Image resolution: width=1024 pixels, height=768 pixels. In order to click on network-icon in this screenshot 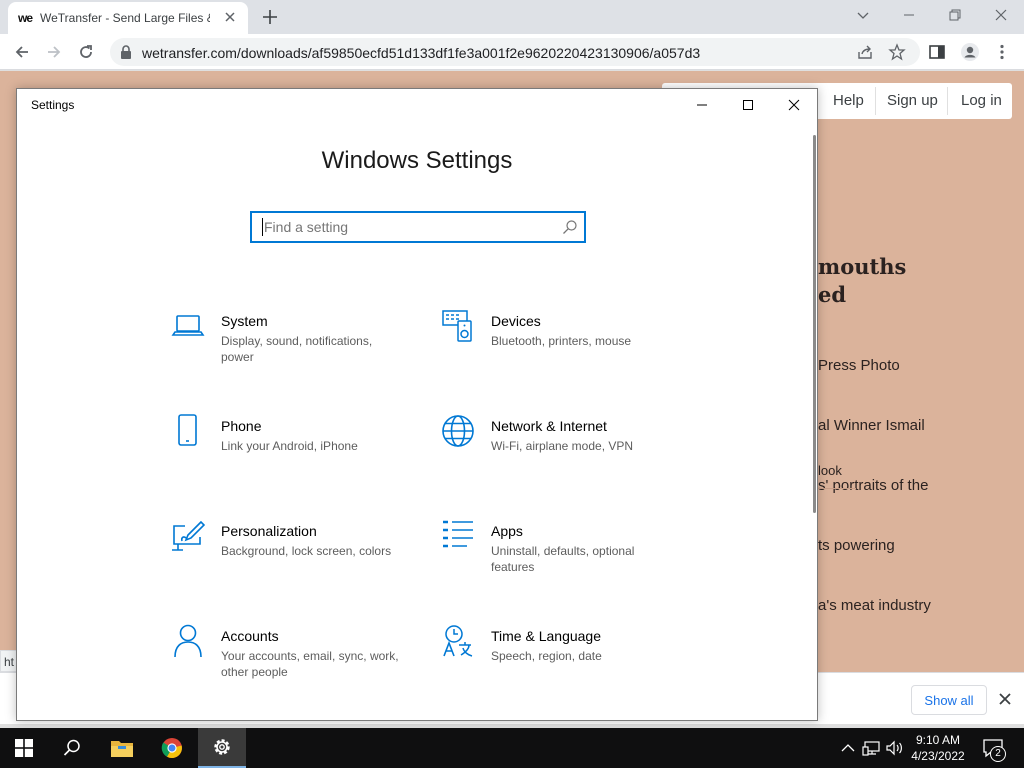, I will do `click(872, 748)`.